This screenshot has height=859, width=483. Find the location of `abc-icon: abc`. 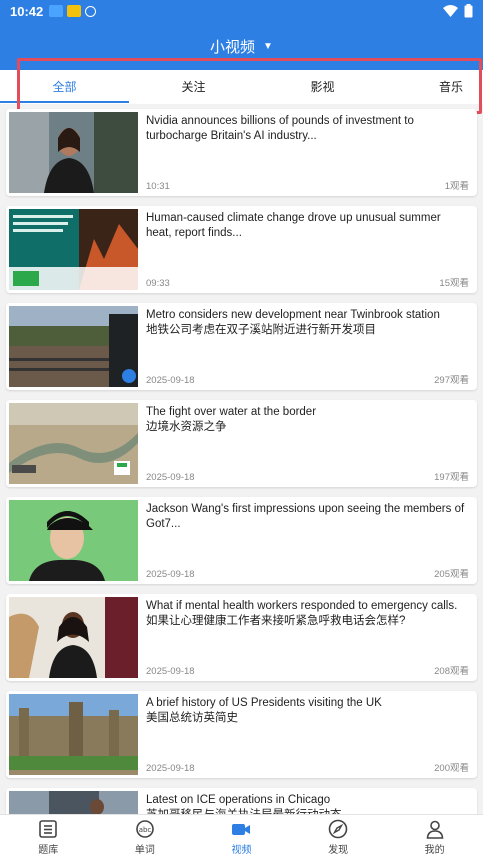

abc-icon: abc is located at coordinates (145, 829).